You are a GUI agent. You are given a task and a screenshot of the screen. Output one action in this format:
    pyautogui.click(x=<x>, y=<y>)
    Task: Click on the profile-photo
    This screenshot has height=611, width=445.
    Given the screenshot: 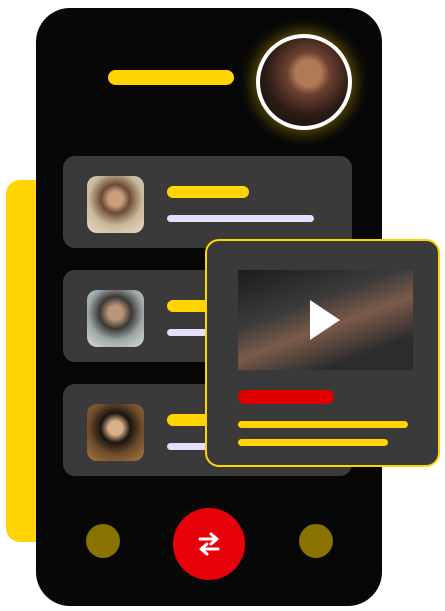 What is the action you would take?
    pyautogui.click(x=304, y=82)
    